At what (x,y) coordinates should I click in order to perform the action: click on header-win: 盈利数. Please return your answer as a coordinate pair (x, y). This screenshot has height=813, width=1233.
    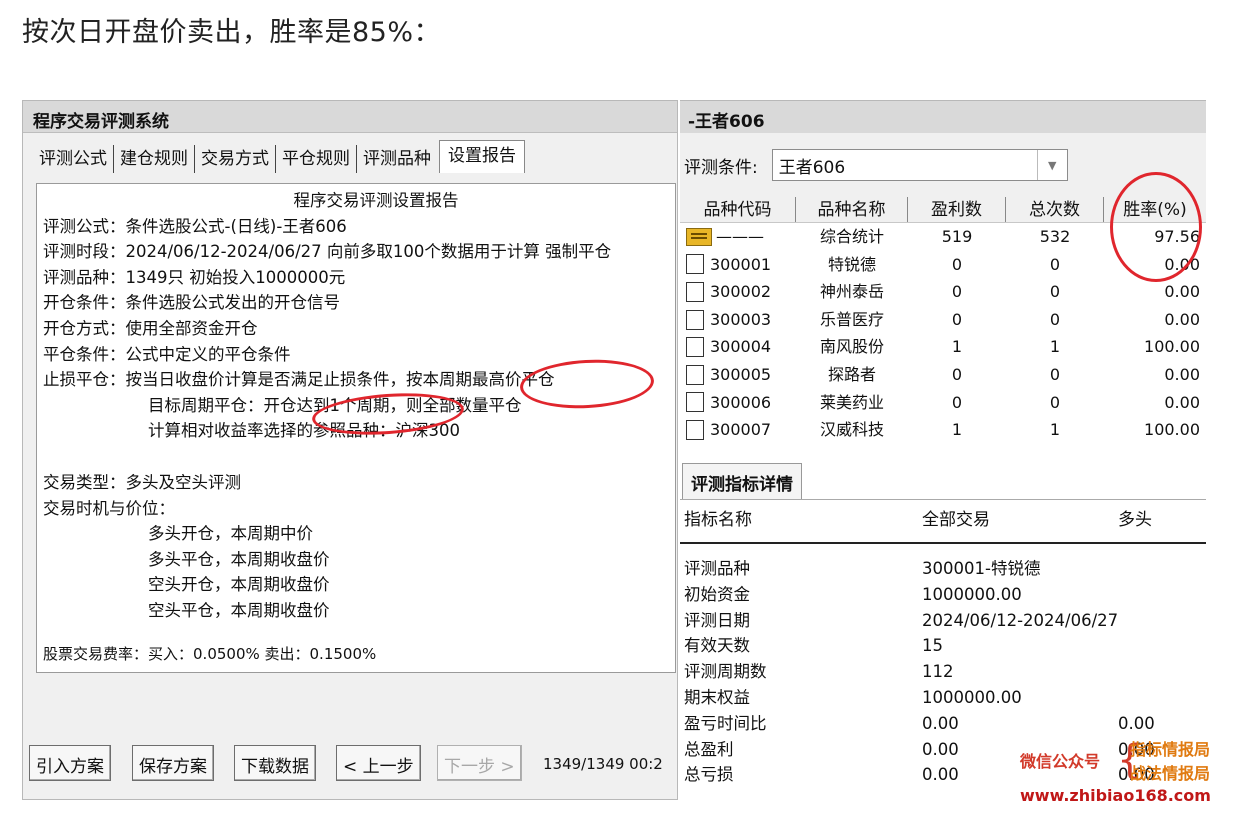
    Looking at the image, I should click on (957, 209).